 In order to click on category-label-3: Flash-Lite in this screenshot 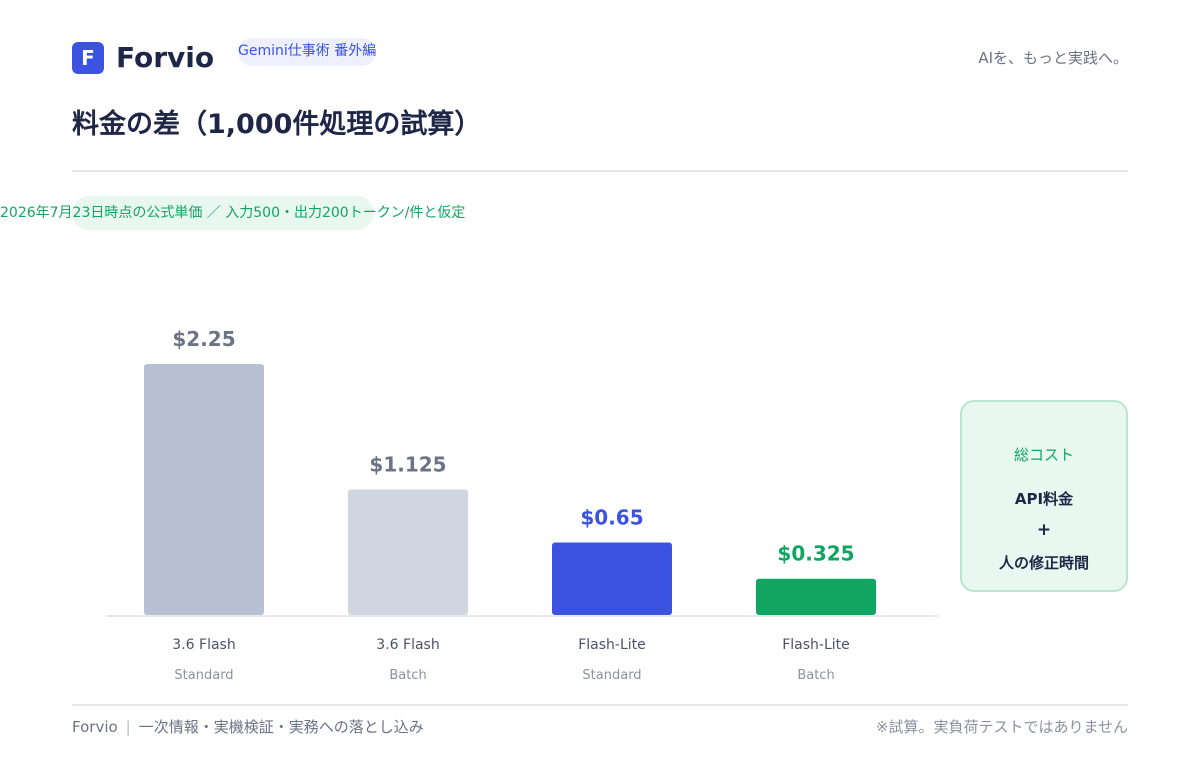, I will do `click(816, 645)`.